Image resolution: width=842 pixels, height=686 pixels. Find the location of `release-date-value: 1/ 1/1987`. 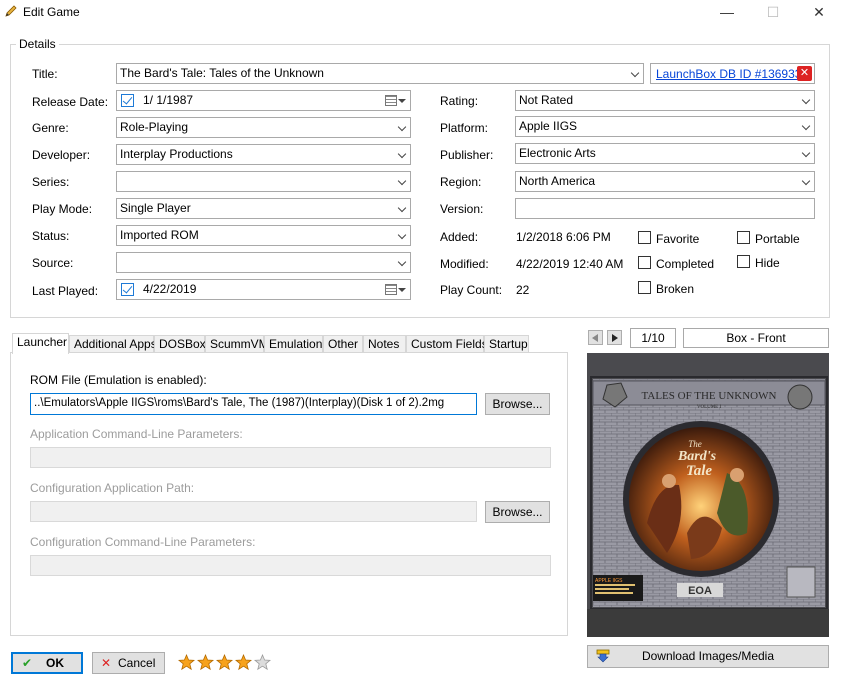

release-date-value: 1/ 1/1987 is located at coordinates (168, 100).